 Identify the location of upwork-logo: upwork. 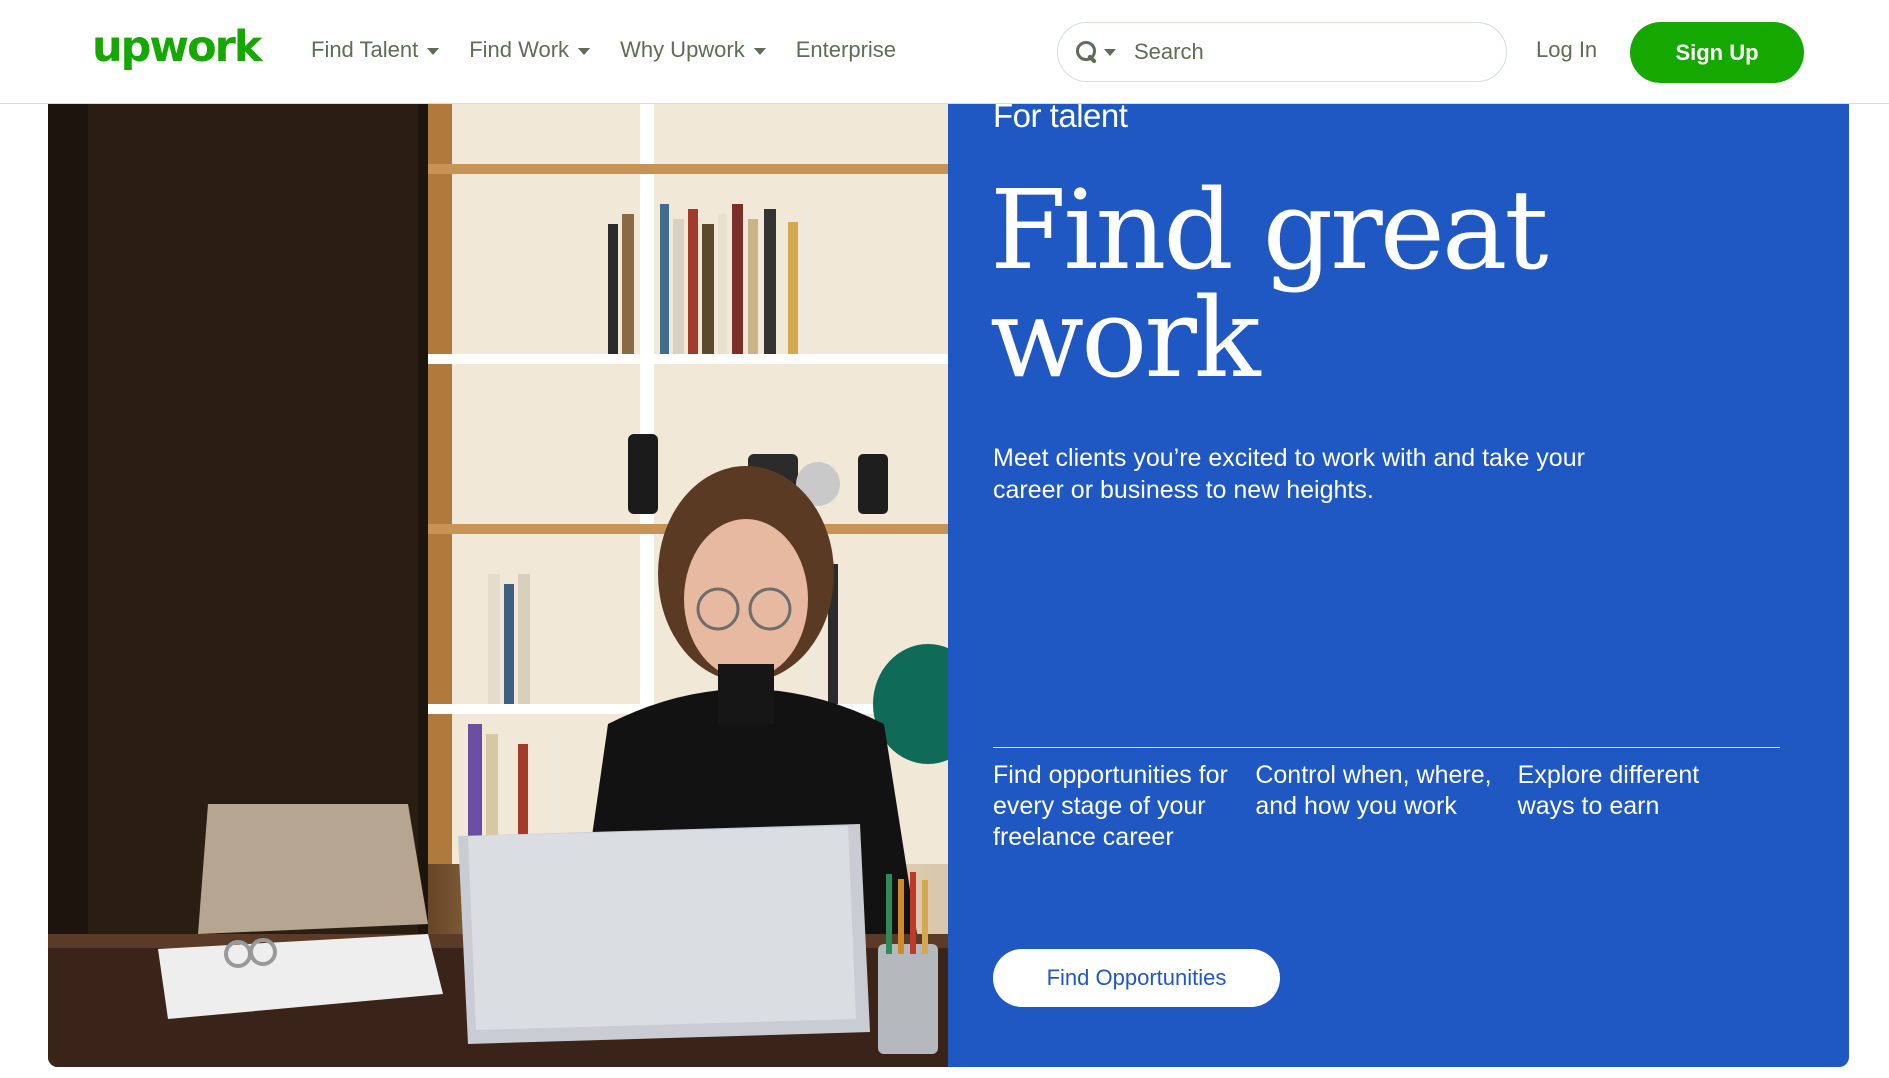
(177, 47).